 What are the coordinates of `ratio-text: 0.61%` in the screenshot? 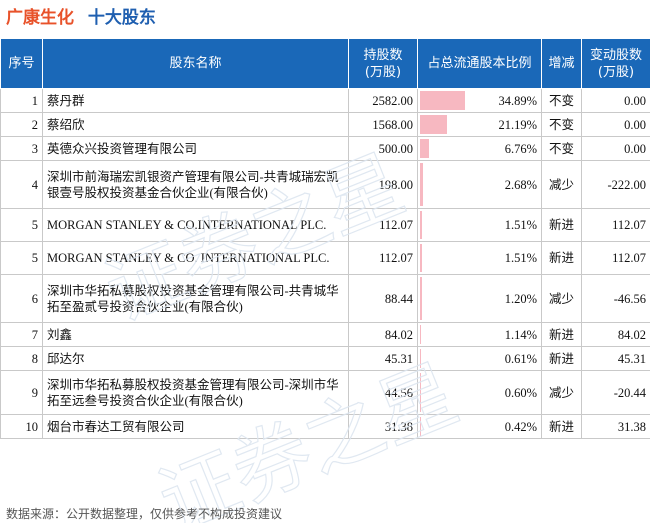 It's located at (520, 358).